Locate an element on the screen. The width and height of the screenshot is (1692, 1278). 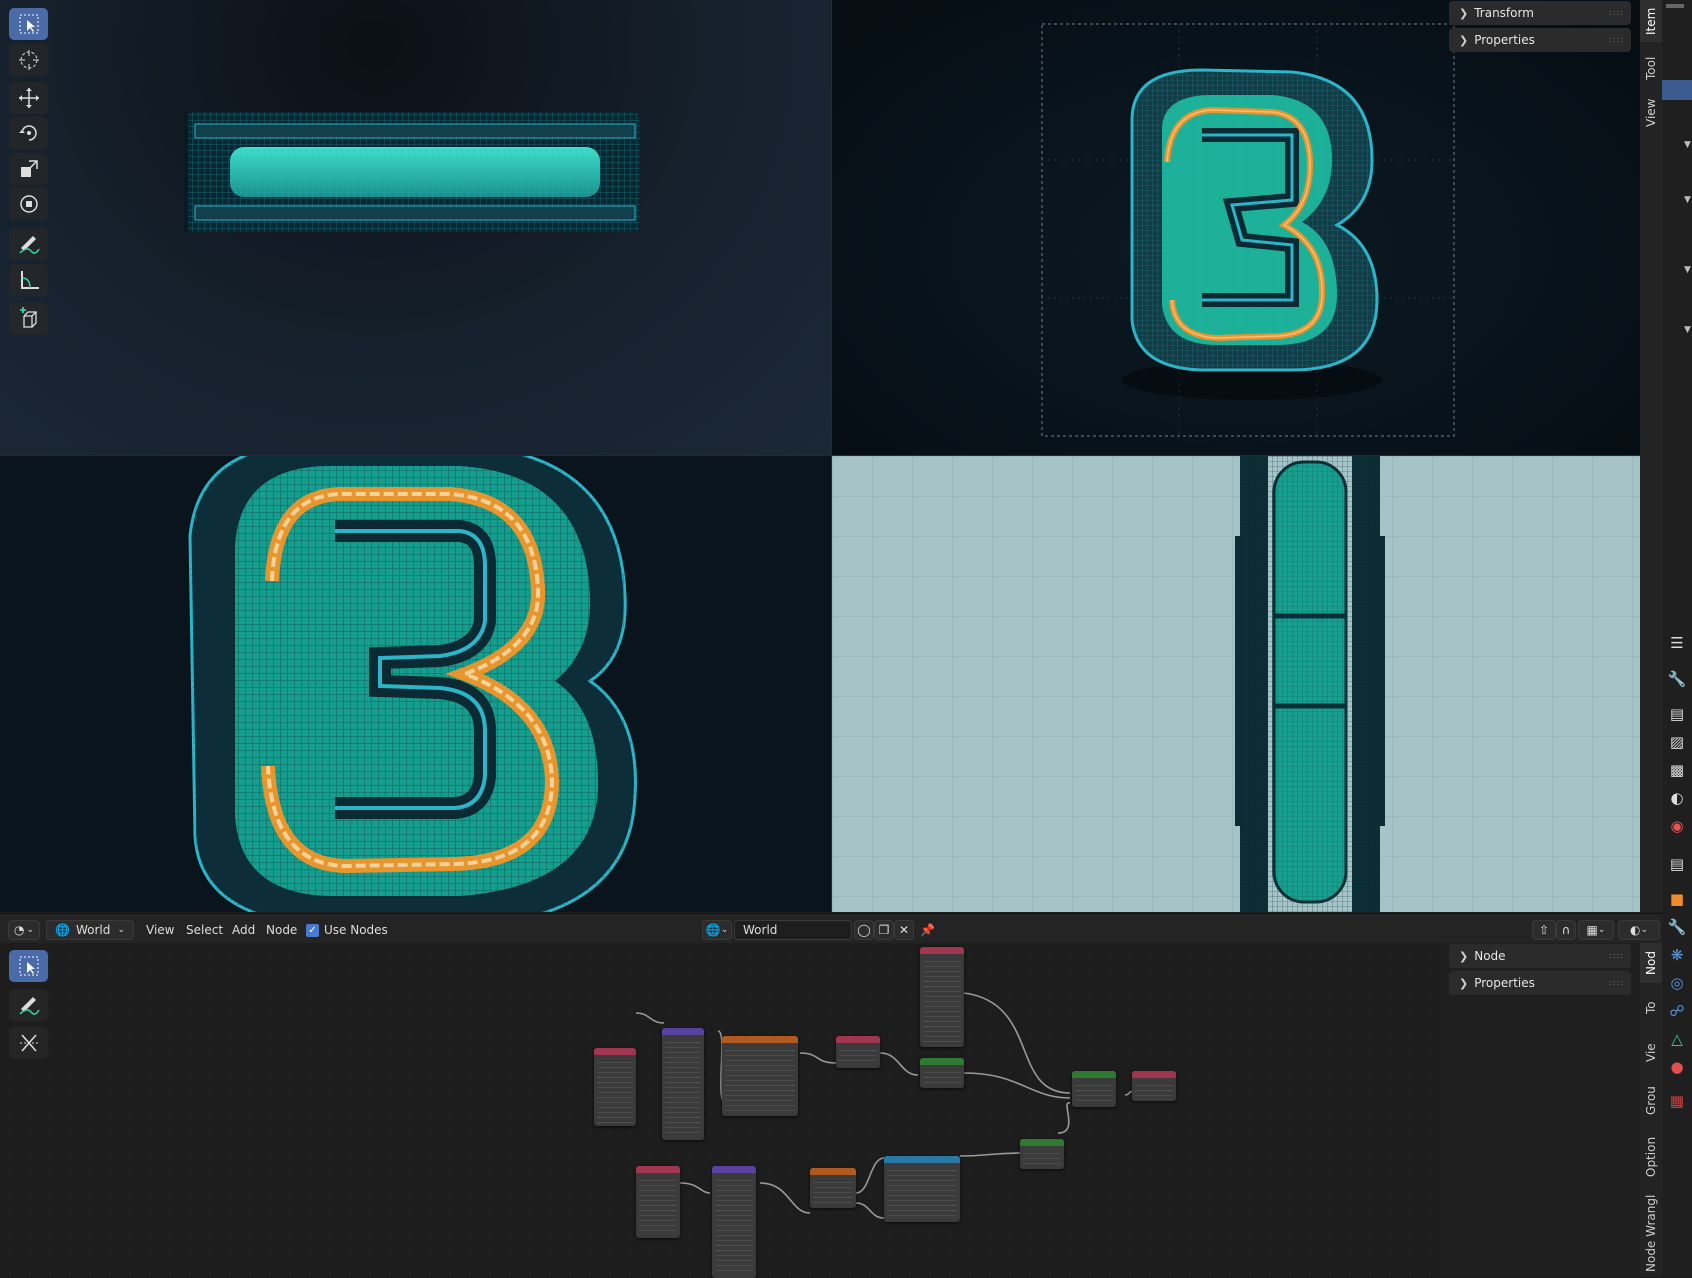
physics-icon: ◎ is located at coordinates (1677, 983).